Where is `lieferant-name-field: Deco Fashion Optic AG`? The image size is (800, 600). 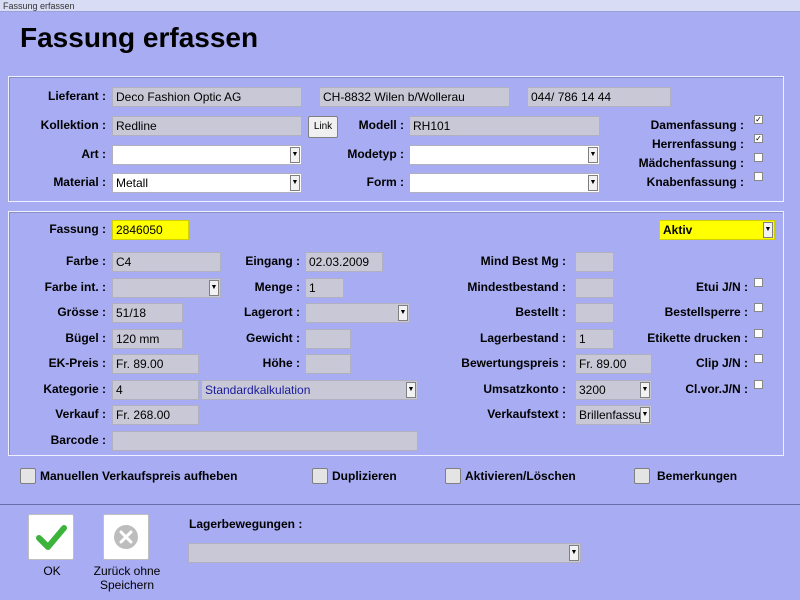
lieferant-name-field: Deco Fashion Optic AG is located at coordinates (207, 97).